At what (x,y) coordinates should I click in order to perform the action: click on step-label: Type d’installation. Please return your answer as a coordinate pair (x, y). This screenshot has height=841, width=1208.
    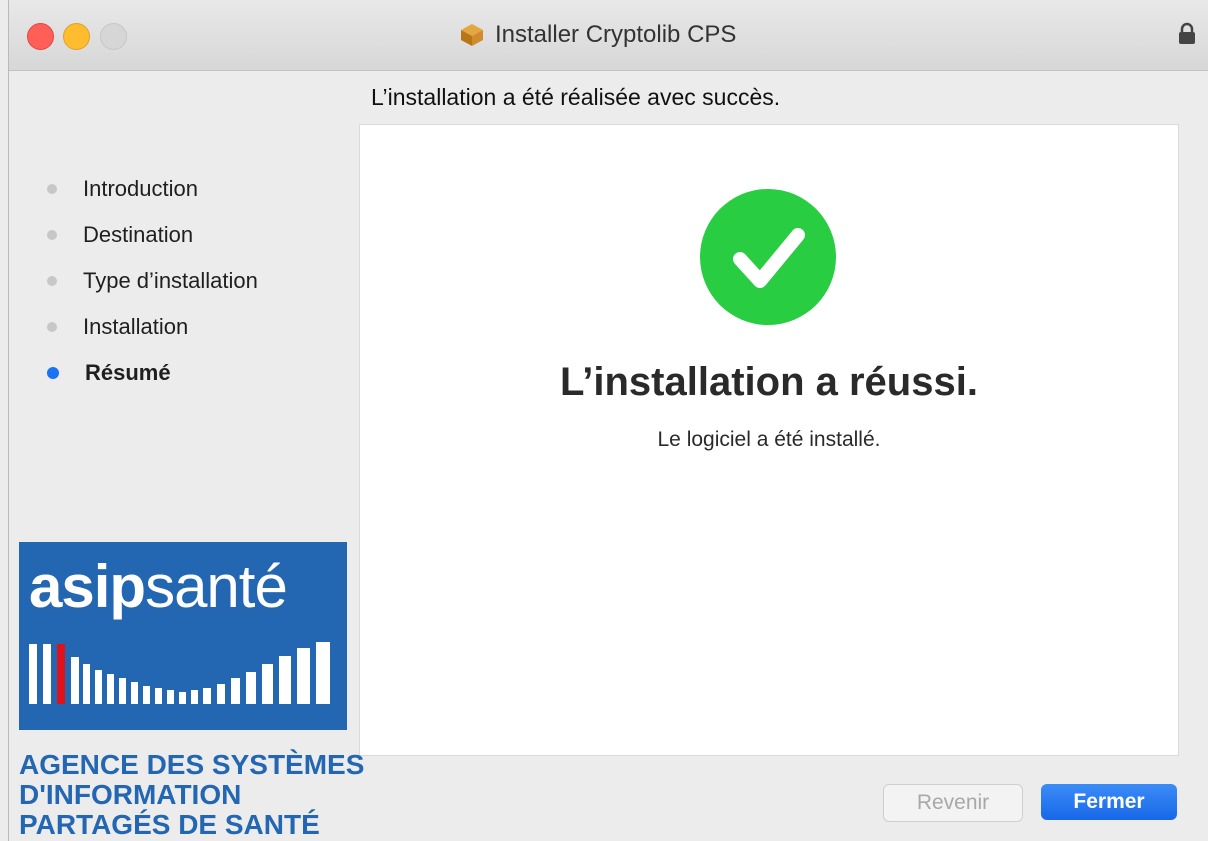
    Looking at the image, I should click on (170, 280).